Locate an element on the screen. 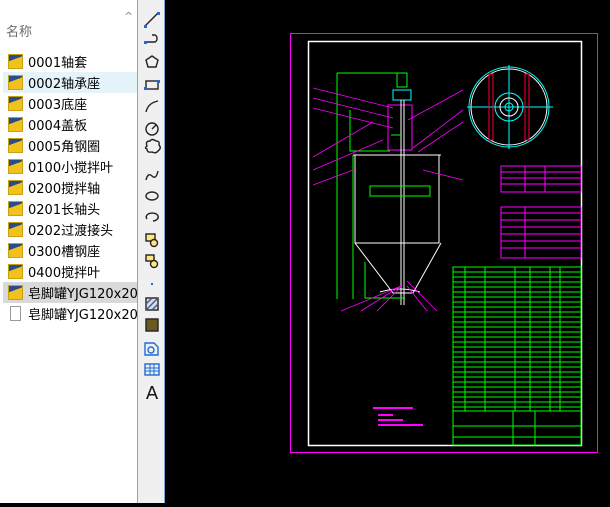 The height and width of the screenshot is (507, 610). toolbar-icons is located at coordinates (152, 194).